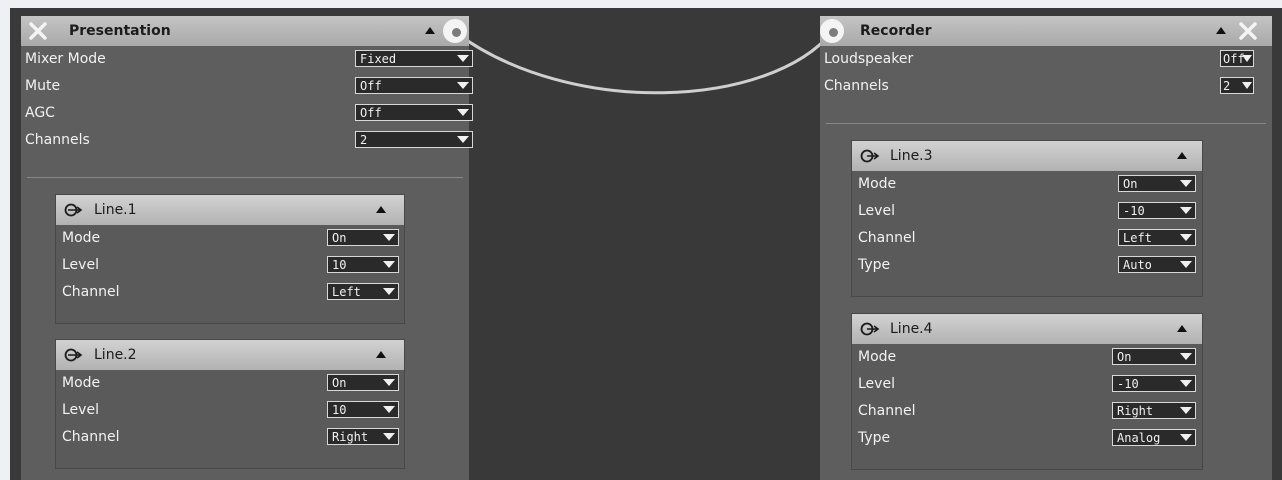 The width and height of the screenshot is (1282, 480). I want to click on wire-path, so click(644, 62).